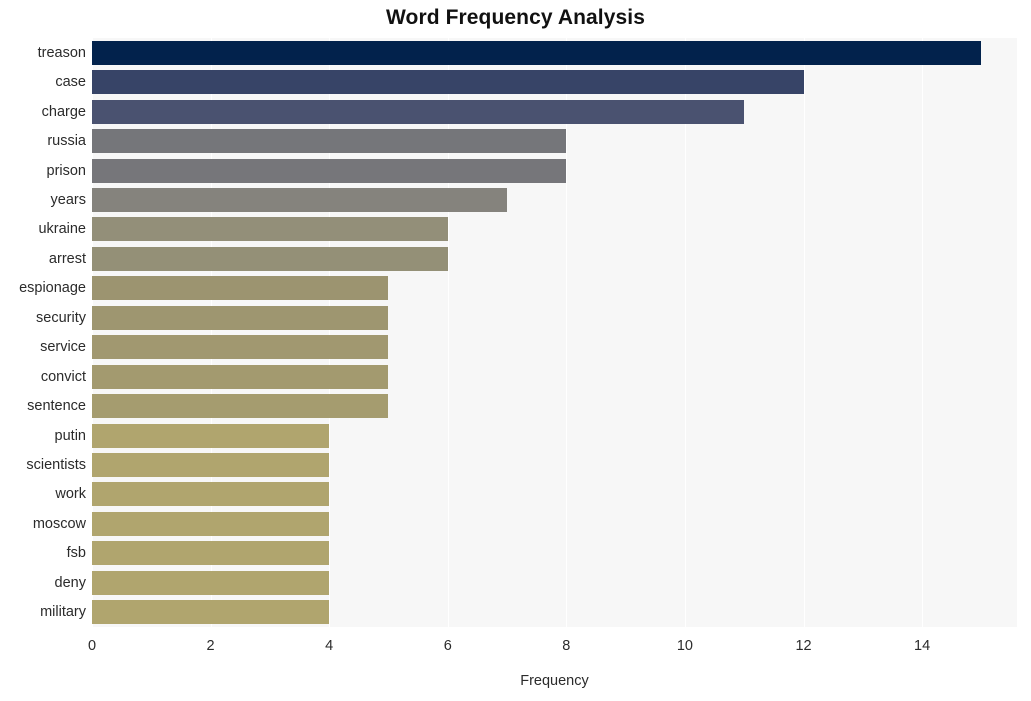  What do you see at coordinates (56, 464) in the screenshot?
I see `y-tick-label: scientists` at bounding box center [56, 464].